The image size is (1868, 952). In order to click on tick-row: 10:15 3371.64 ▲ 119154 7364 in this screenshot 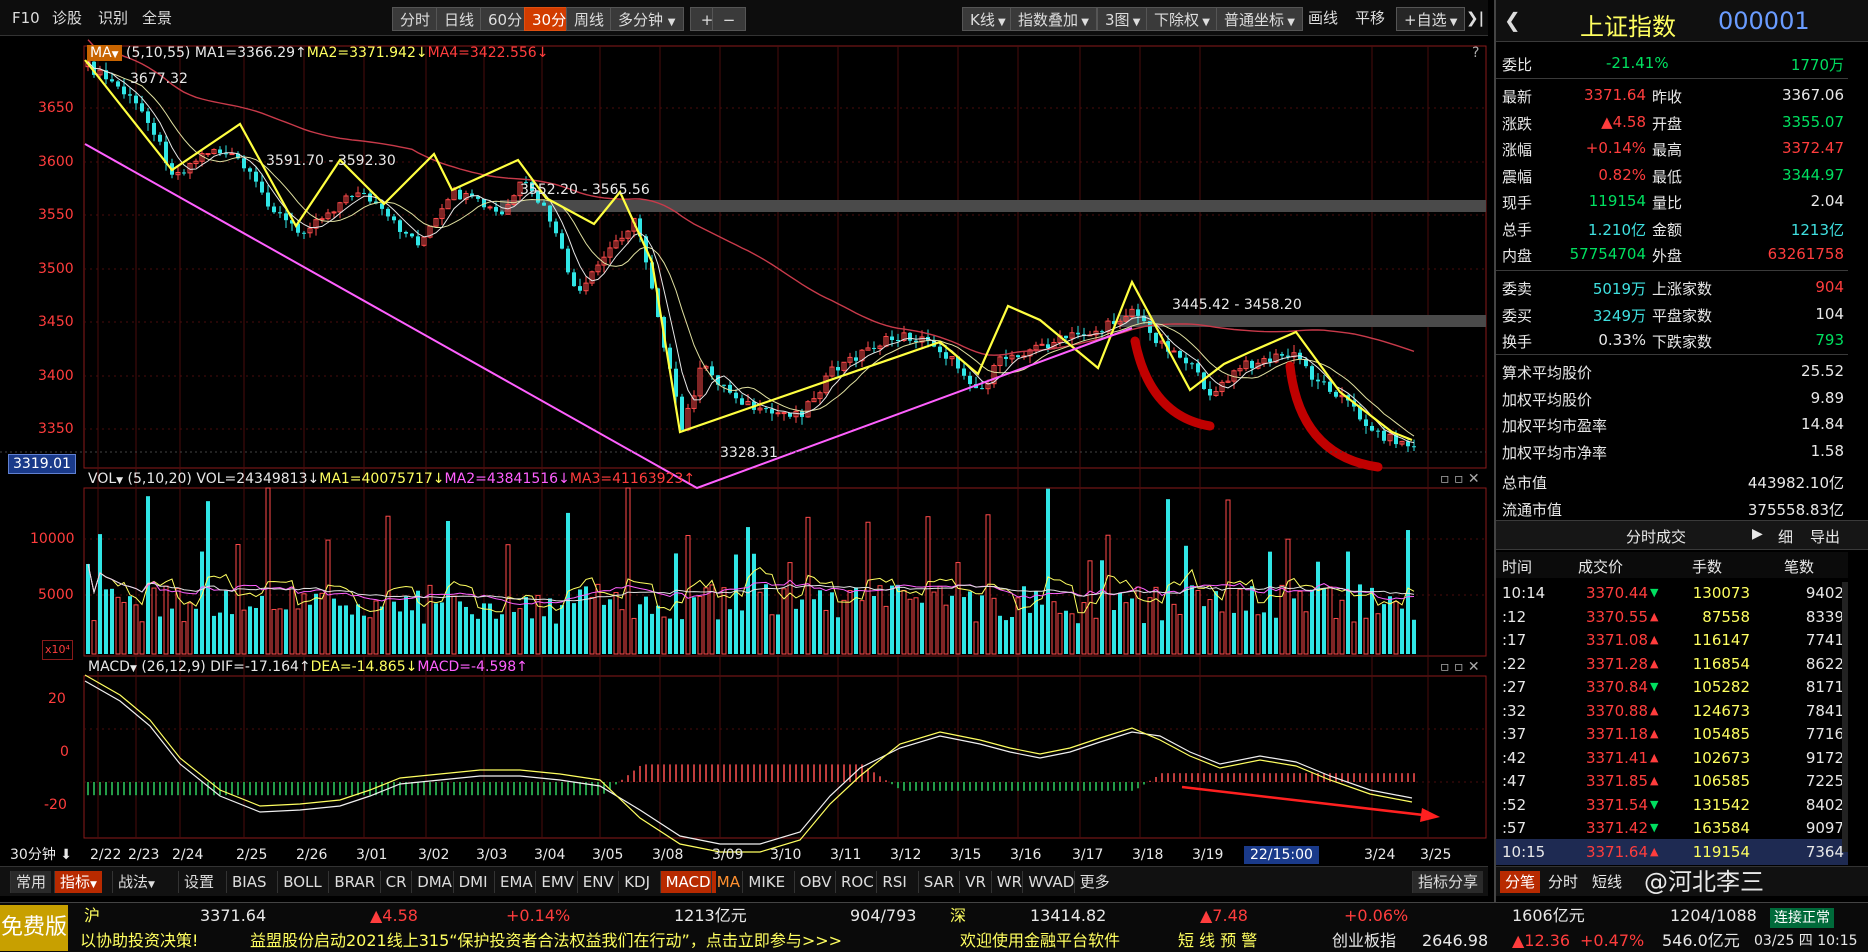, I will do `click(1672, 851)`.